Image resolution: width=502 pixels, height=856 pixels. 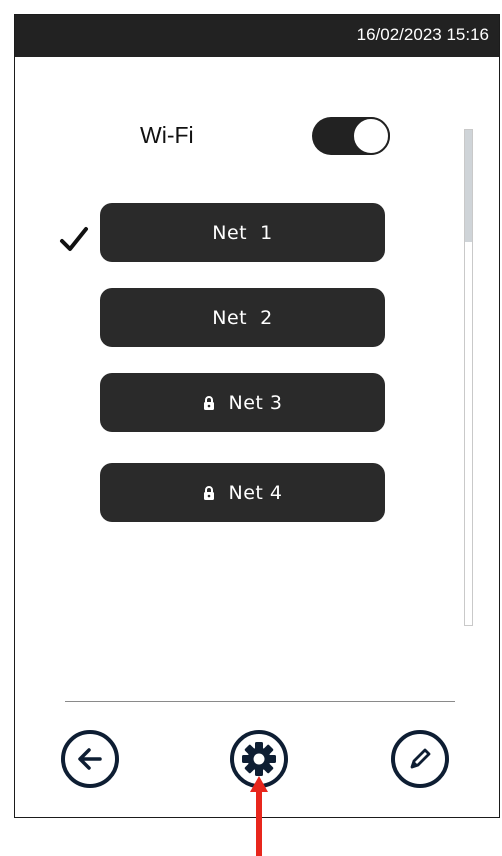 What do you see at coordinates (422, 34) in the screenshot?
I see `status-datetime: 16/02/2023 15:16` at bounding box center [422, 34].